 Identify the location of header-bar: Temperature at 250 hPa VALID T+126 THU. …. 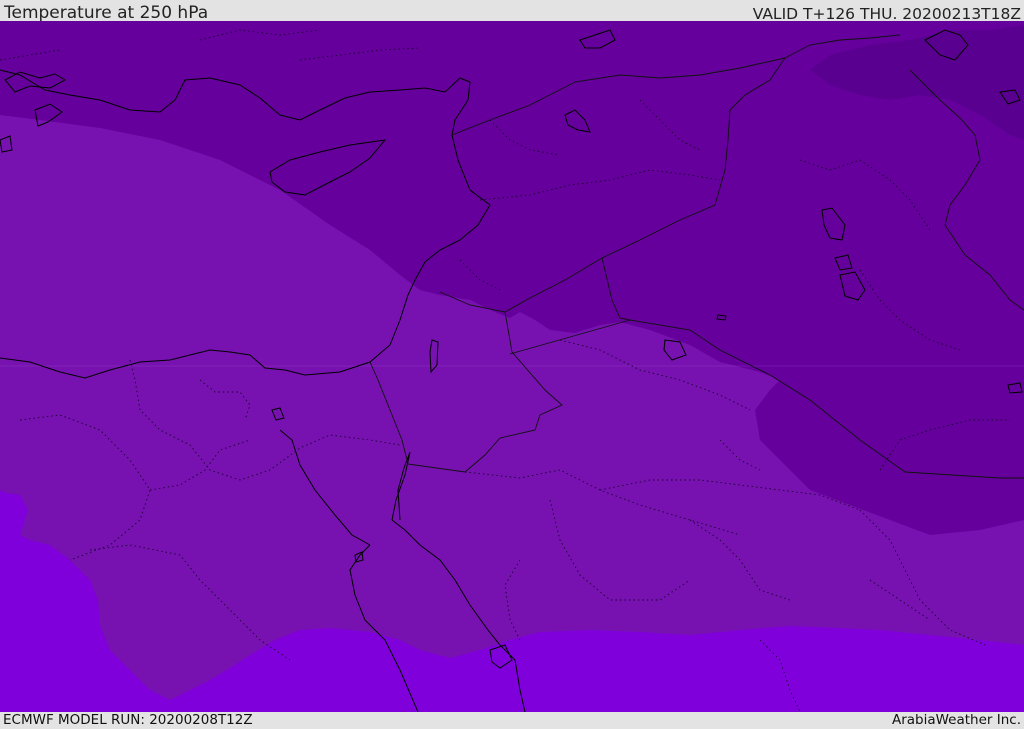
(512, 11).